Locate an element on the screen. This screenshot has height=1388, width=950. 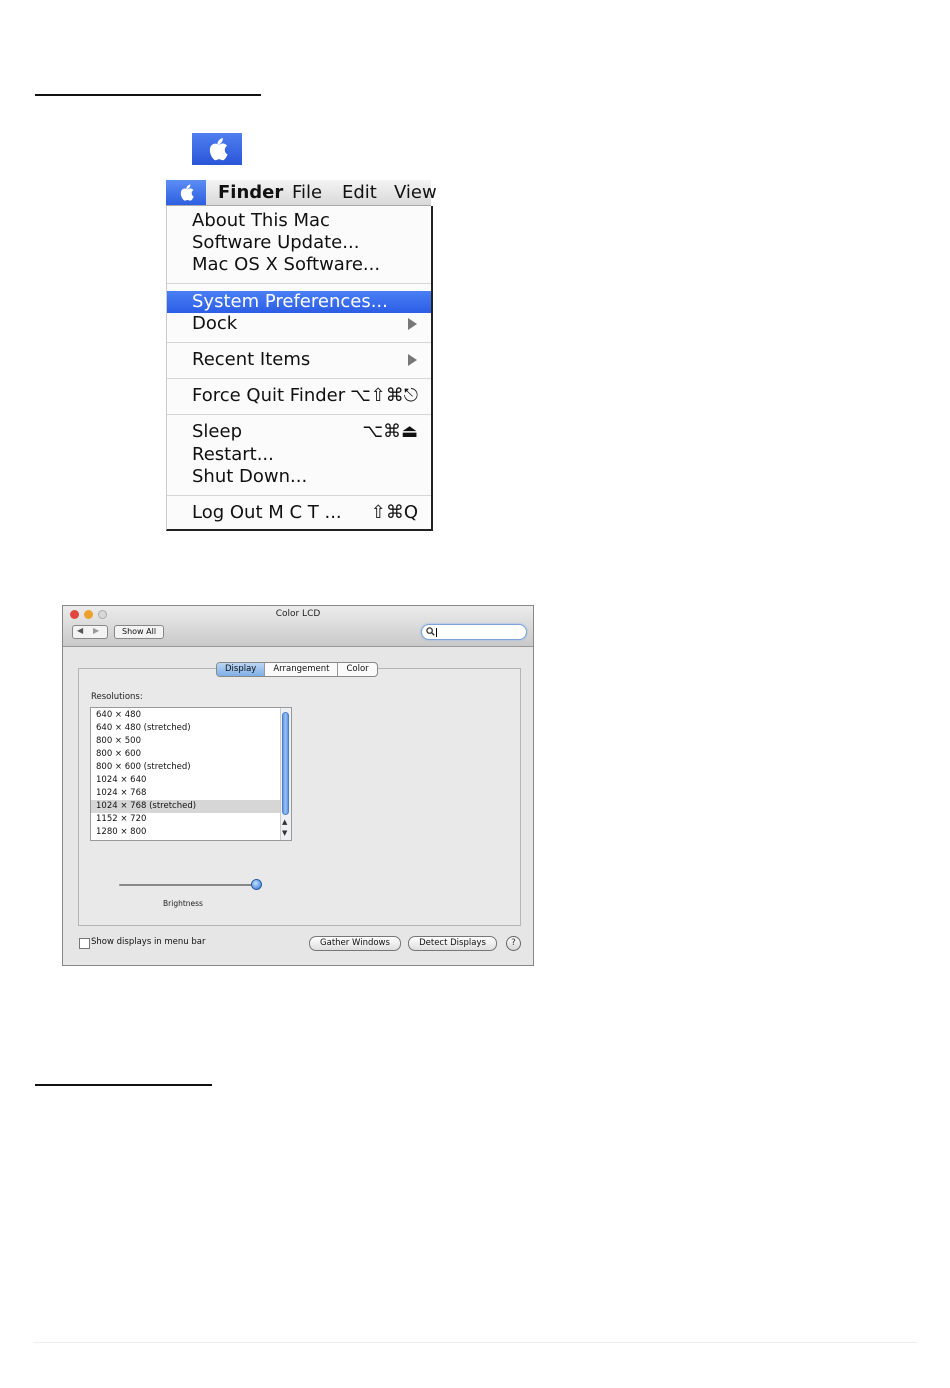
list-scrollbar: ▲ ▼ is located at coordinates (285, 774).